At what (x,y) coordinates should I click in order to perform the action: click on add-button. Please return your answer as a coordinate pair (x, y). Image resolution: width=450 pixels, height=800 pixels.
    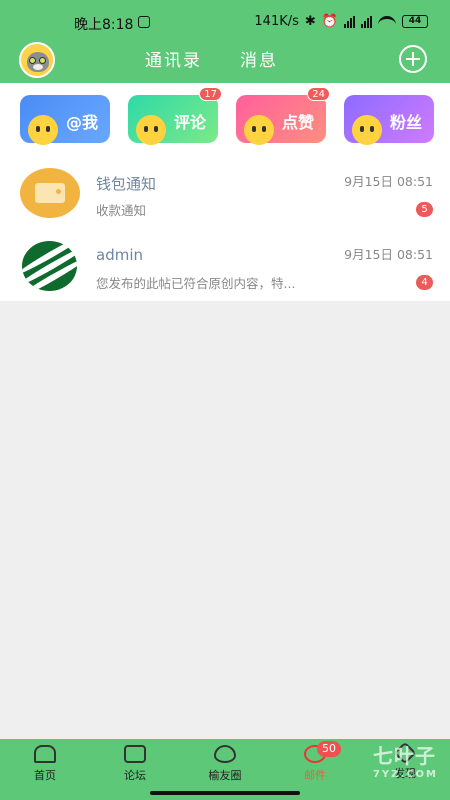
    Looking at the image, I should click on (413, 59).